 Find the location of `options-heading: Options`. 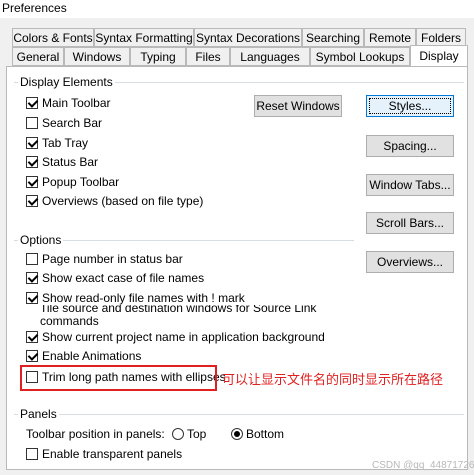

options-heading: Options is located at coordinates (41, 240).